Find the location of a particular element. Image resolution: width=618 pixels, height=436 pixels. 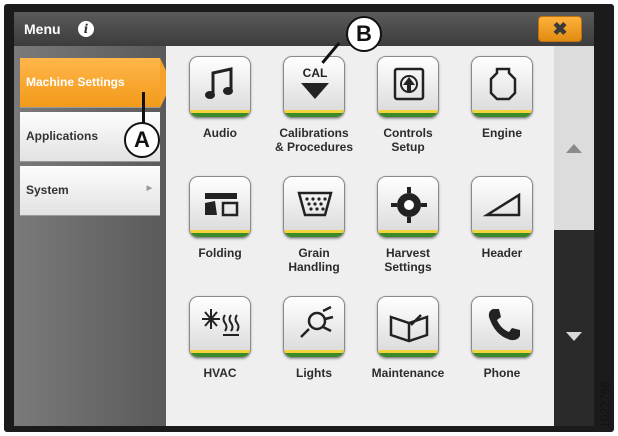

tile-harvest-settings: Harvest Settings is located at coordinates (408, 225).